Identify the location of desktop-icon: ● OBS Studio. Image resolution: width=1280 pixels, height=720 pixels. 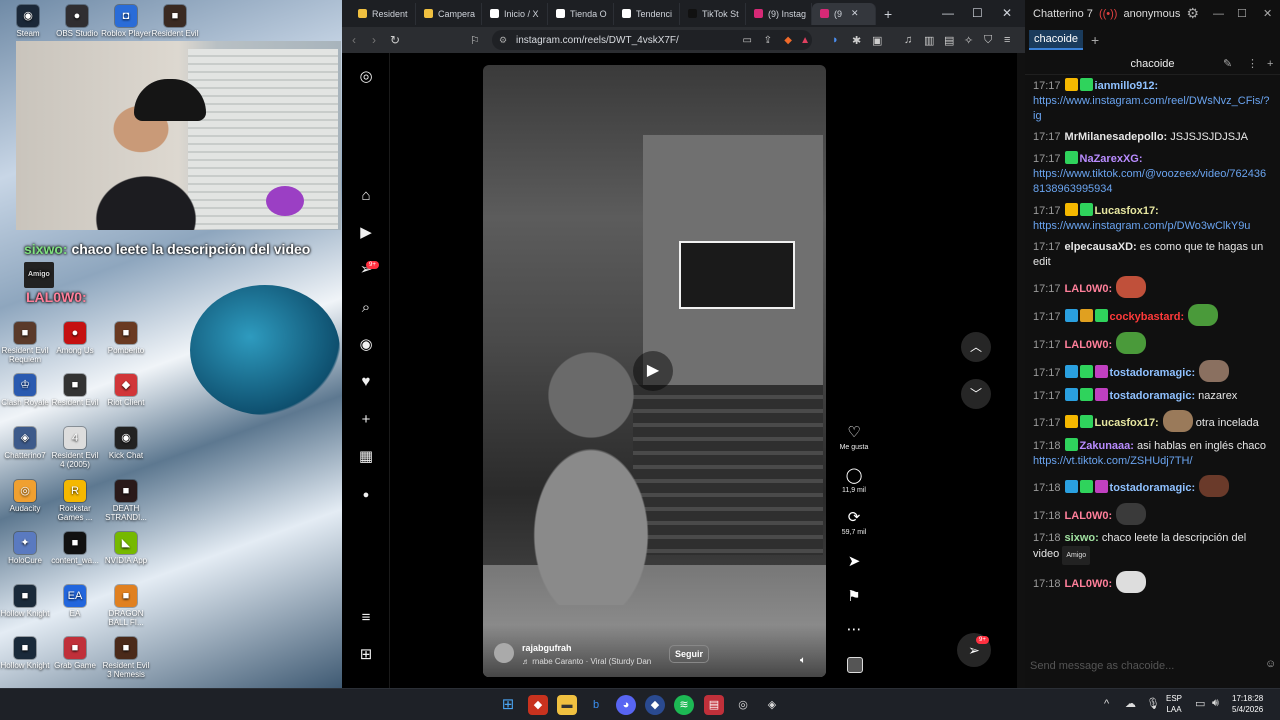
(77, 21).